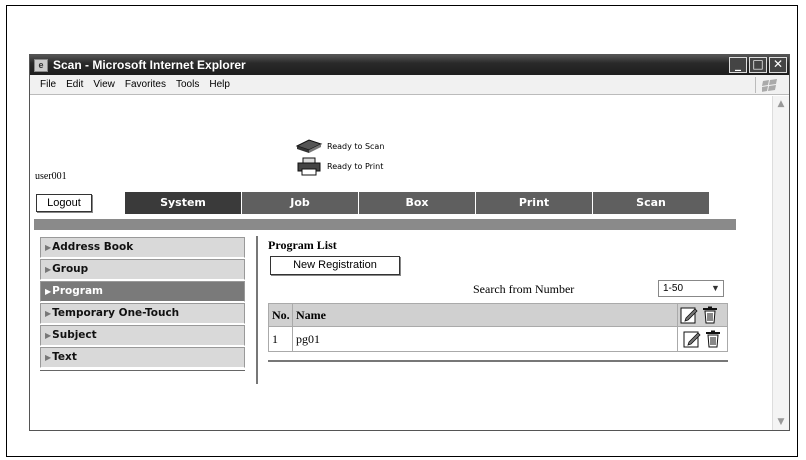 Image resolution: width=806 pixels, height=460 pixels. Describe the element at coordinates (781, 422) in the screenshot. I see `scroll-down-icon: ▼` at that location.